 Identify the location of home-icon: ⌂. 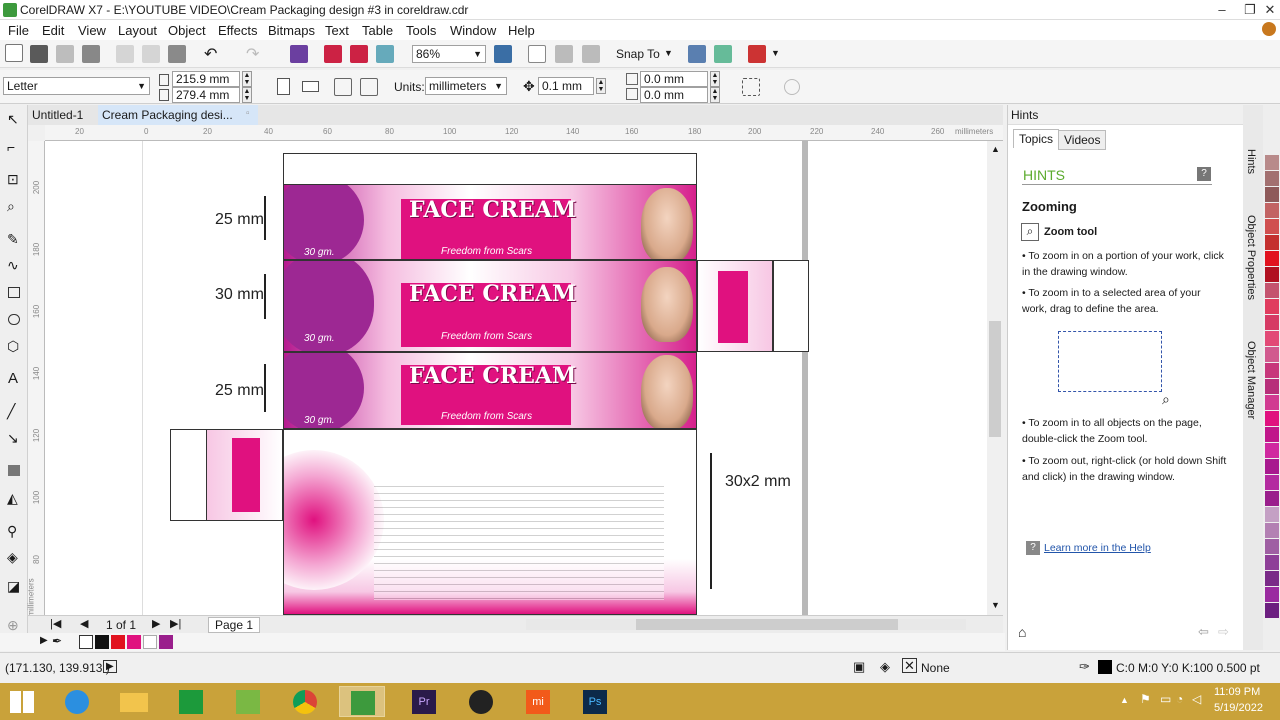
(1022, 632).